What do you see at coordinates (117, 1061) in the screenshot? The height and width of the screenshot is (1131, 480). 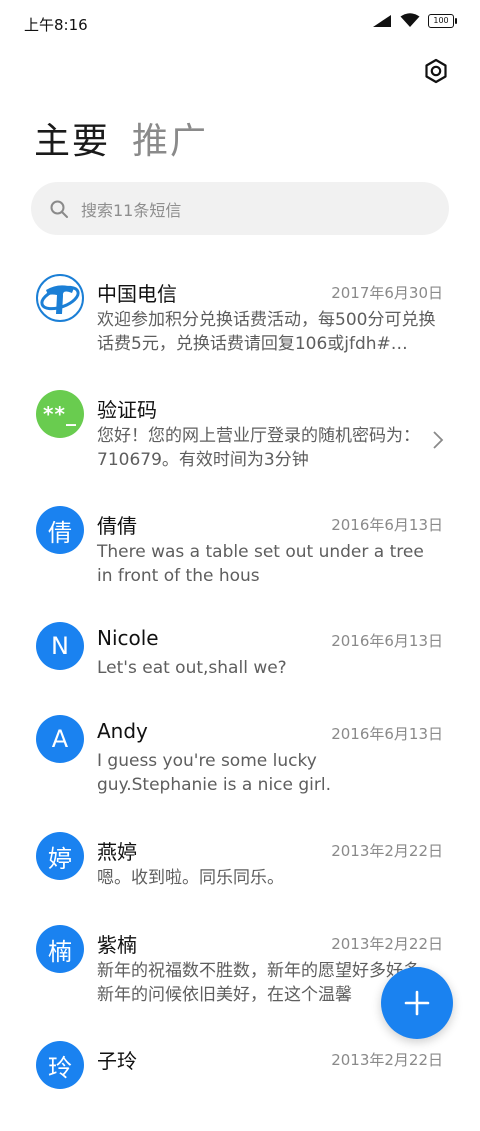 I see `contact-name: 子玲` at bounding box center [117, 1061].